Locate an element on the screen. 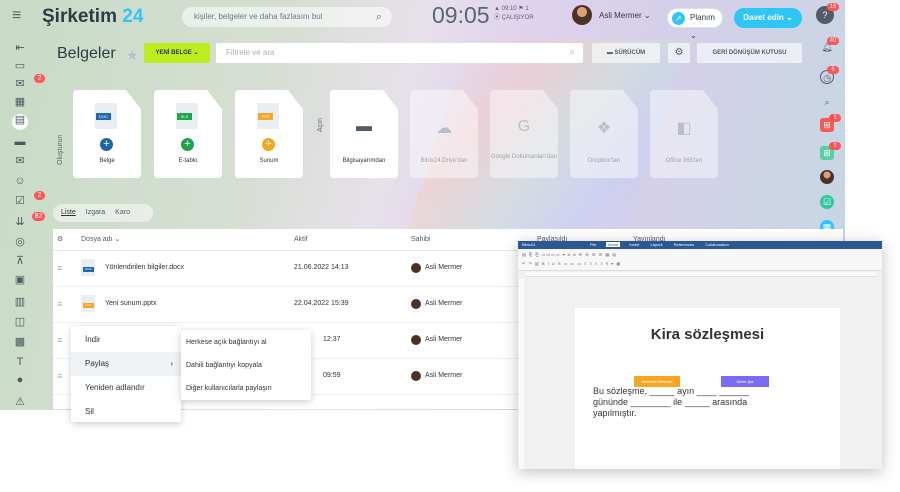 This screenshot has height=492, width=900. sidebar-sites-icon: ◎ is located at coordinates (20, 242).